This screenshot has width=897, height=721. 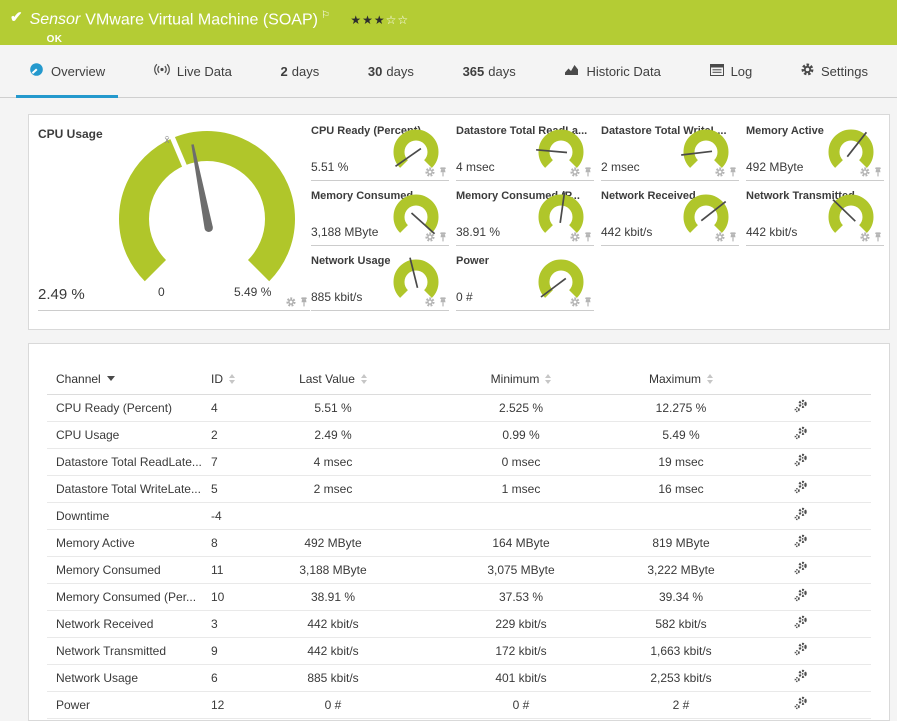 What do you see at coordinates (521, 624) in the screenshot?
I see `channel-minimum: 229 kbit/s` at bounding box center [521, 624].